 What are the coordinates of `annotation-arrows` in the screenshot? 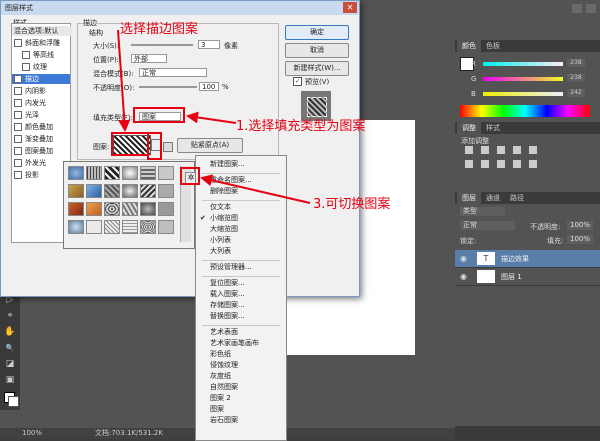 It's located at (214, 116).